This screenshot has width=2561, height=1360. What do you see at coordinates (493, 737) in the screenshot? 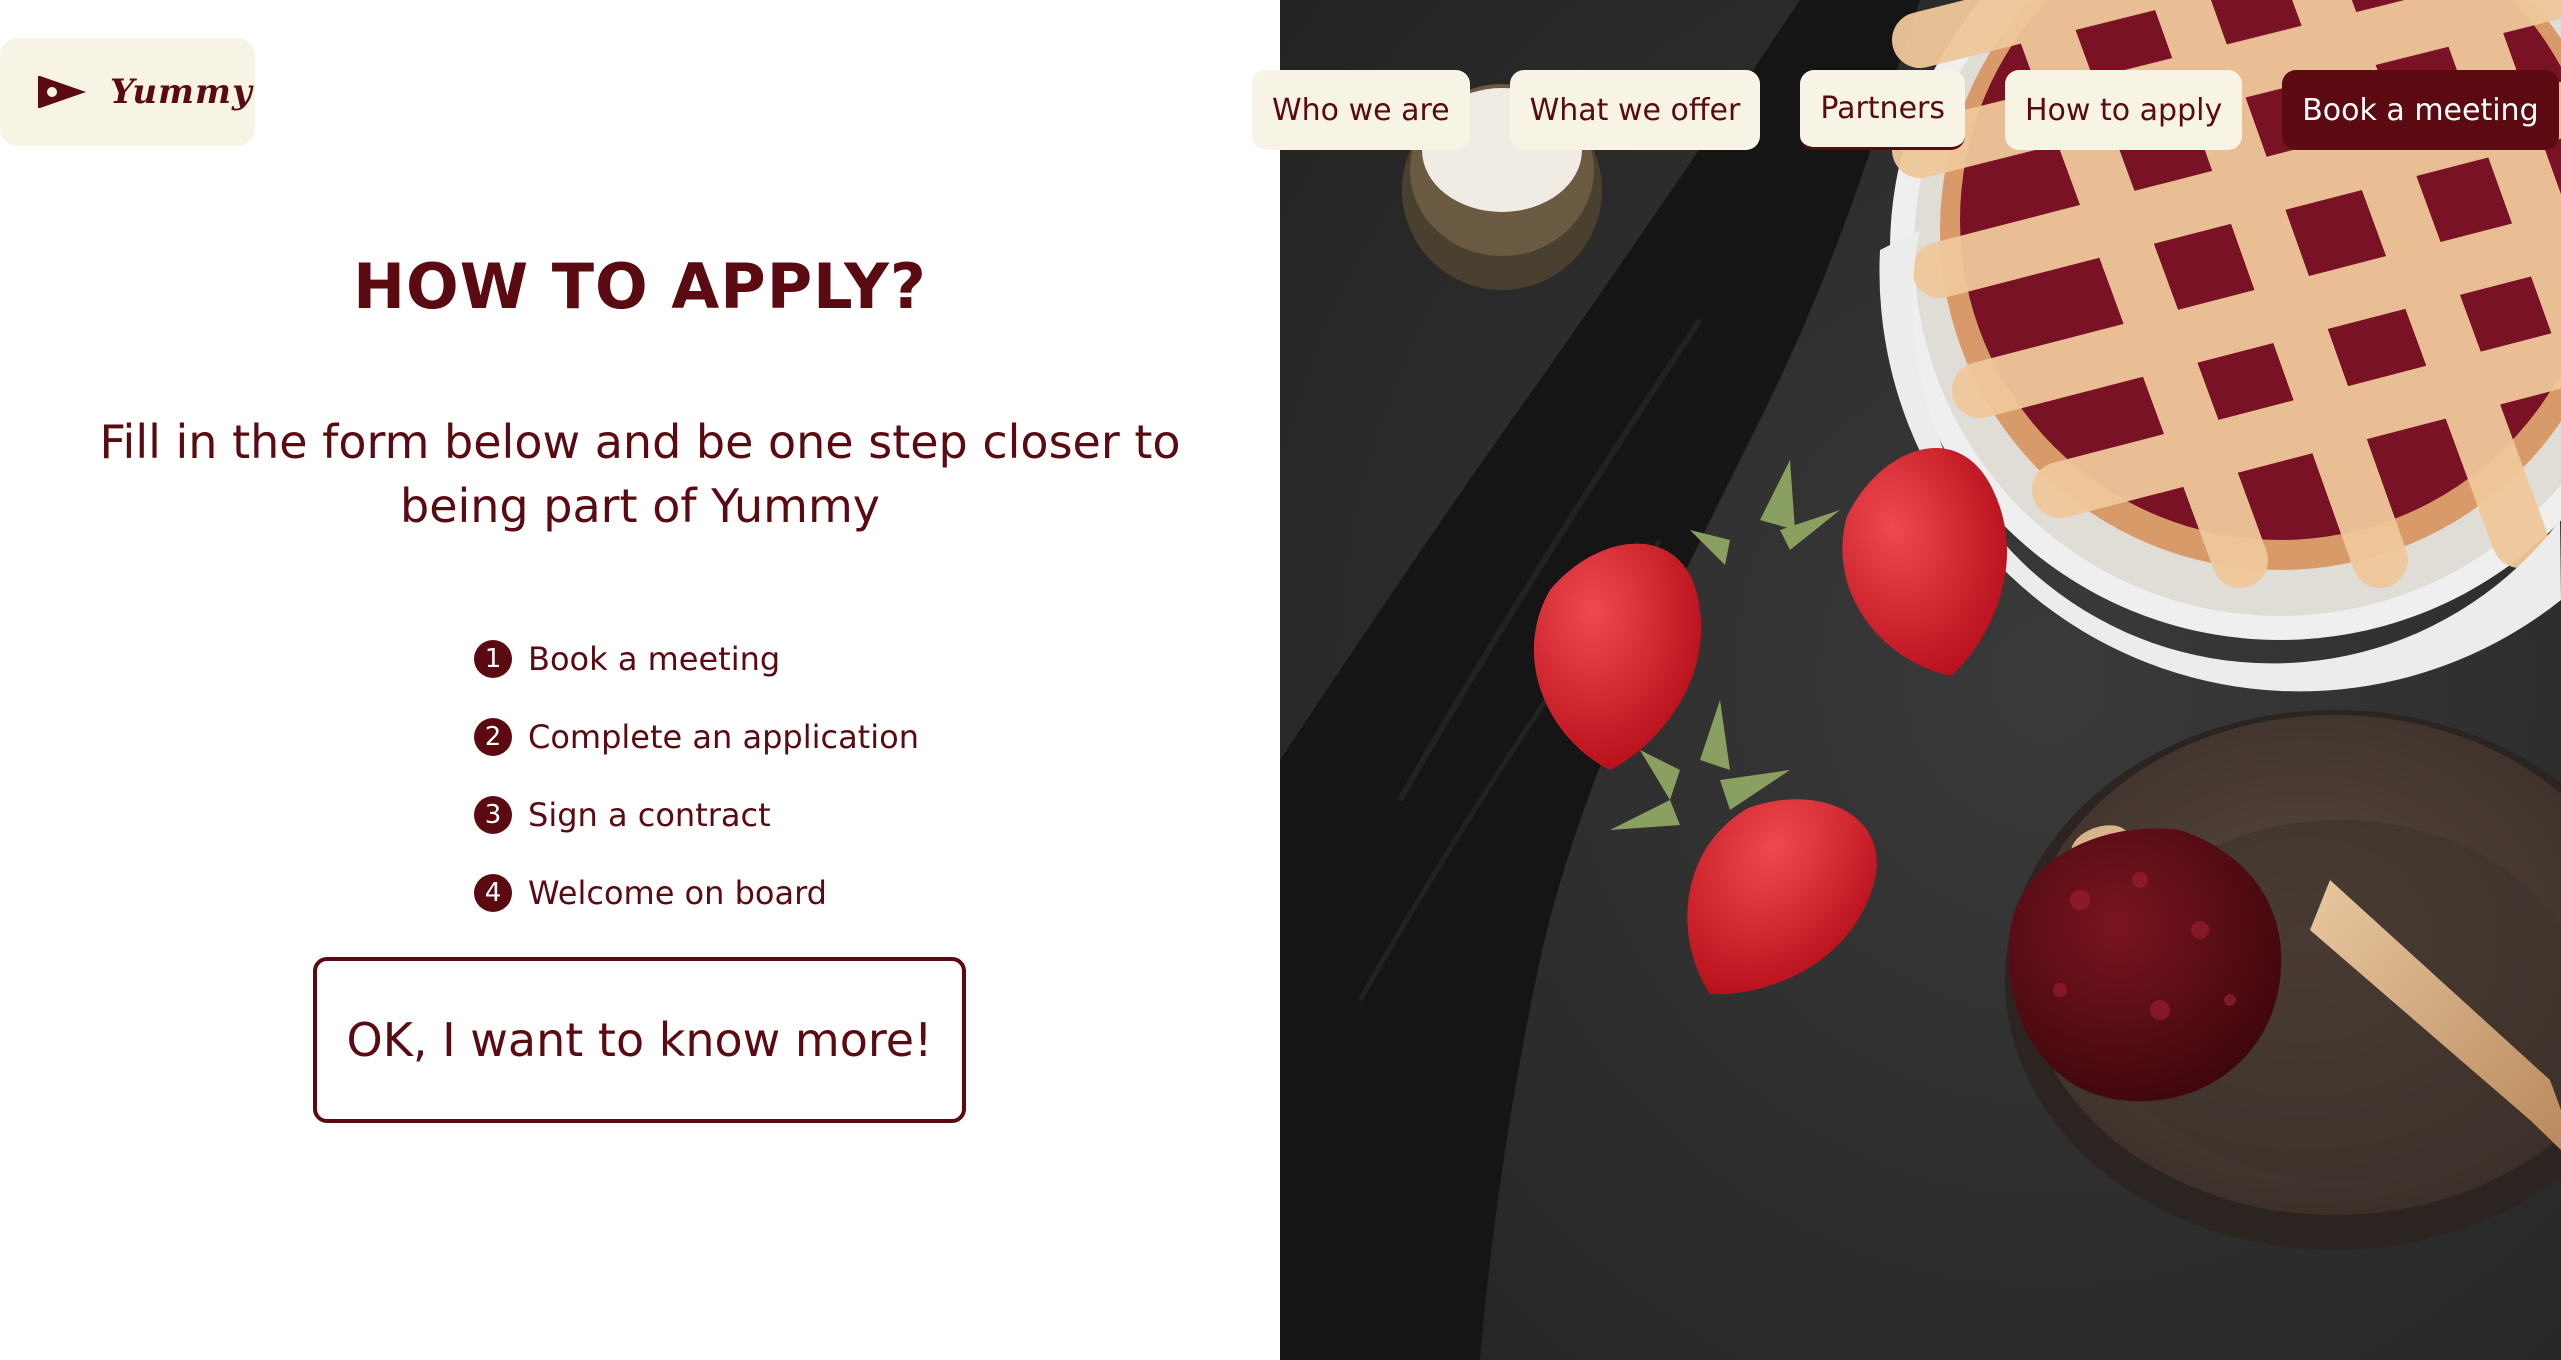
I see `step-number-badge: 2` at bounding box center [493, 737].